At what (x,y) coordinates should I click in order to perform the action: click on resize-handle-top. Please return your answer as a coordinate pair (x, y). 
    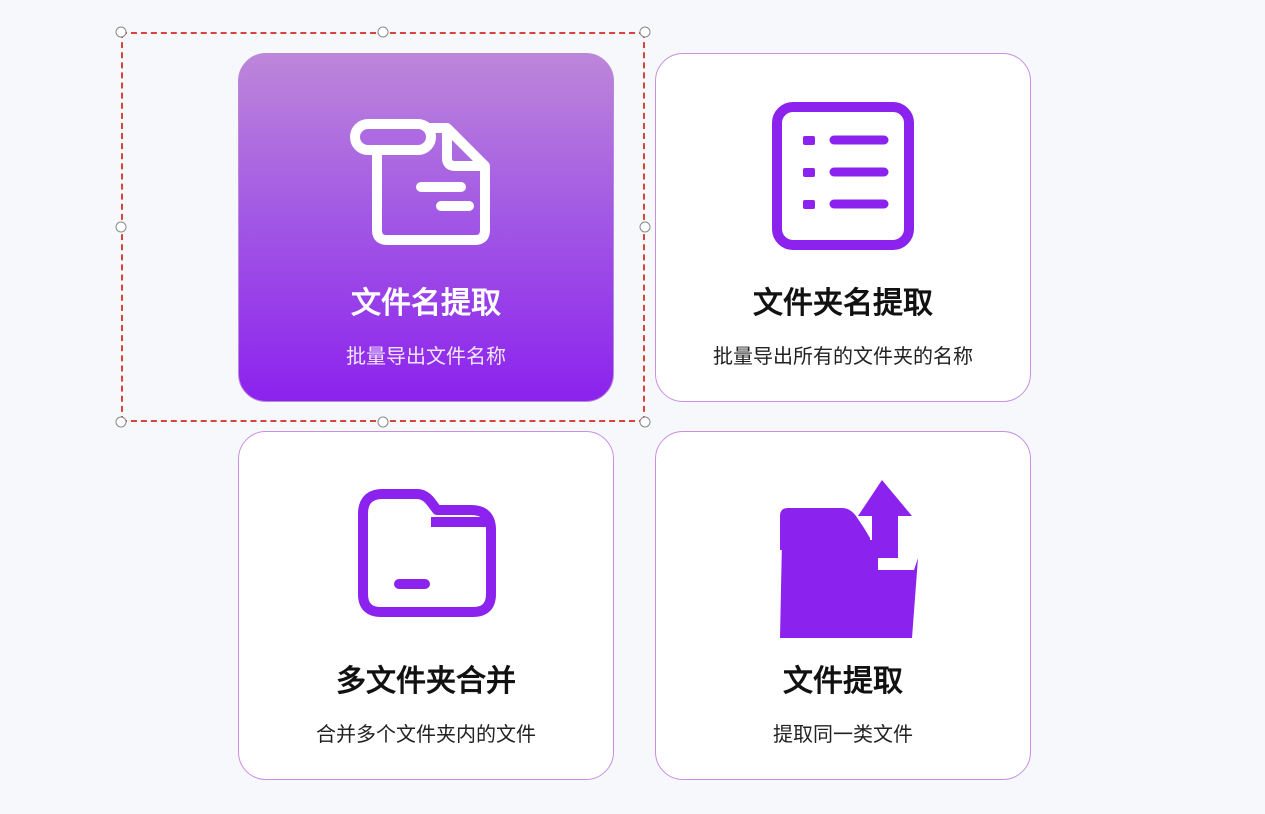
    Looking at the image, I should click on (383, 32).